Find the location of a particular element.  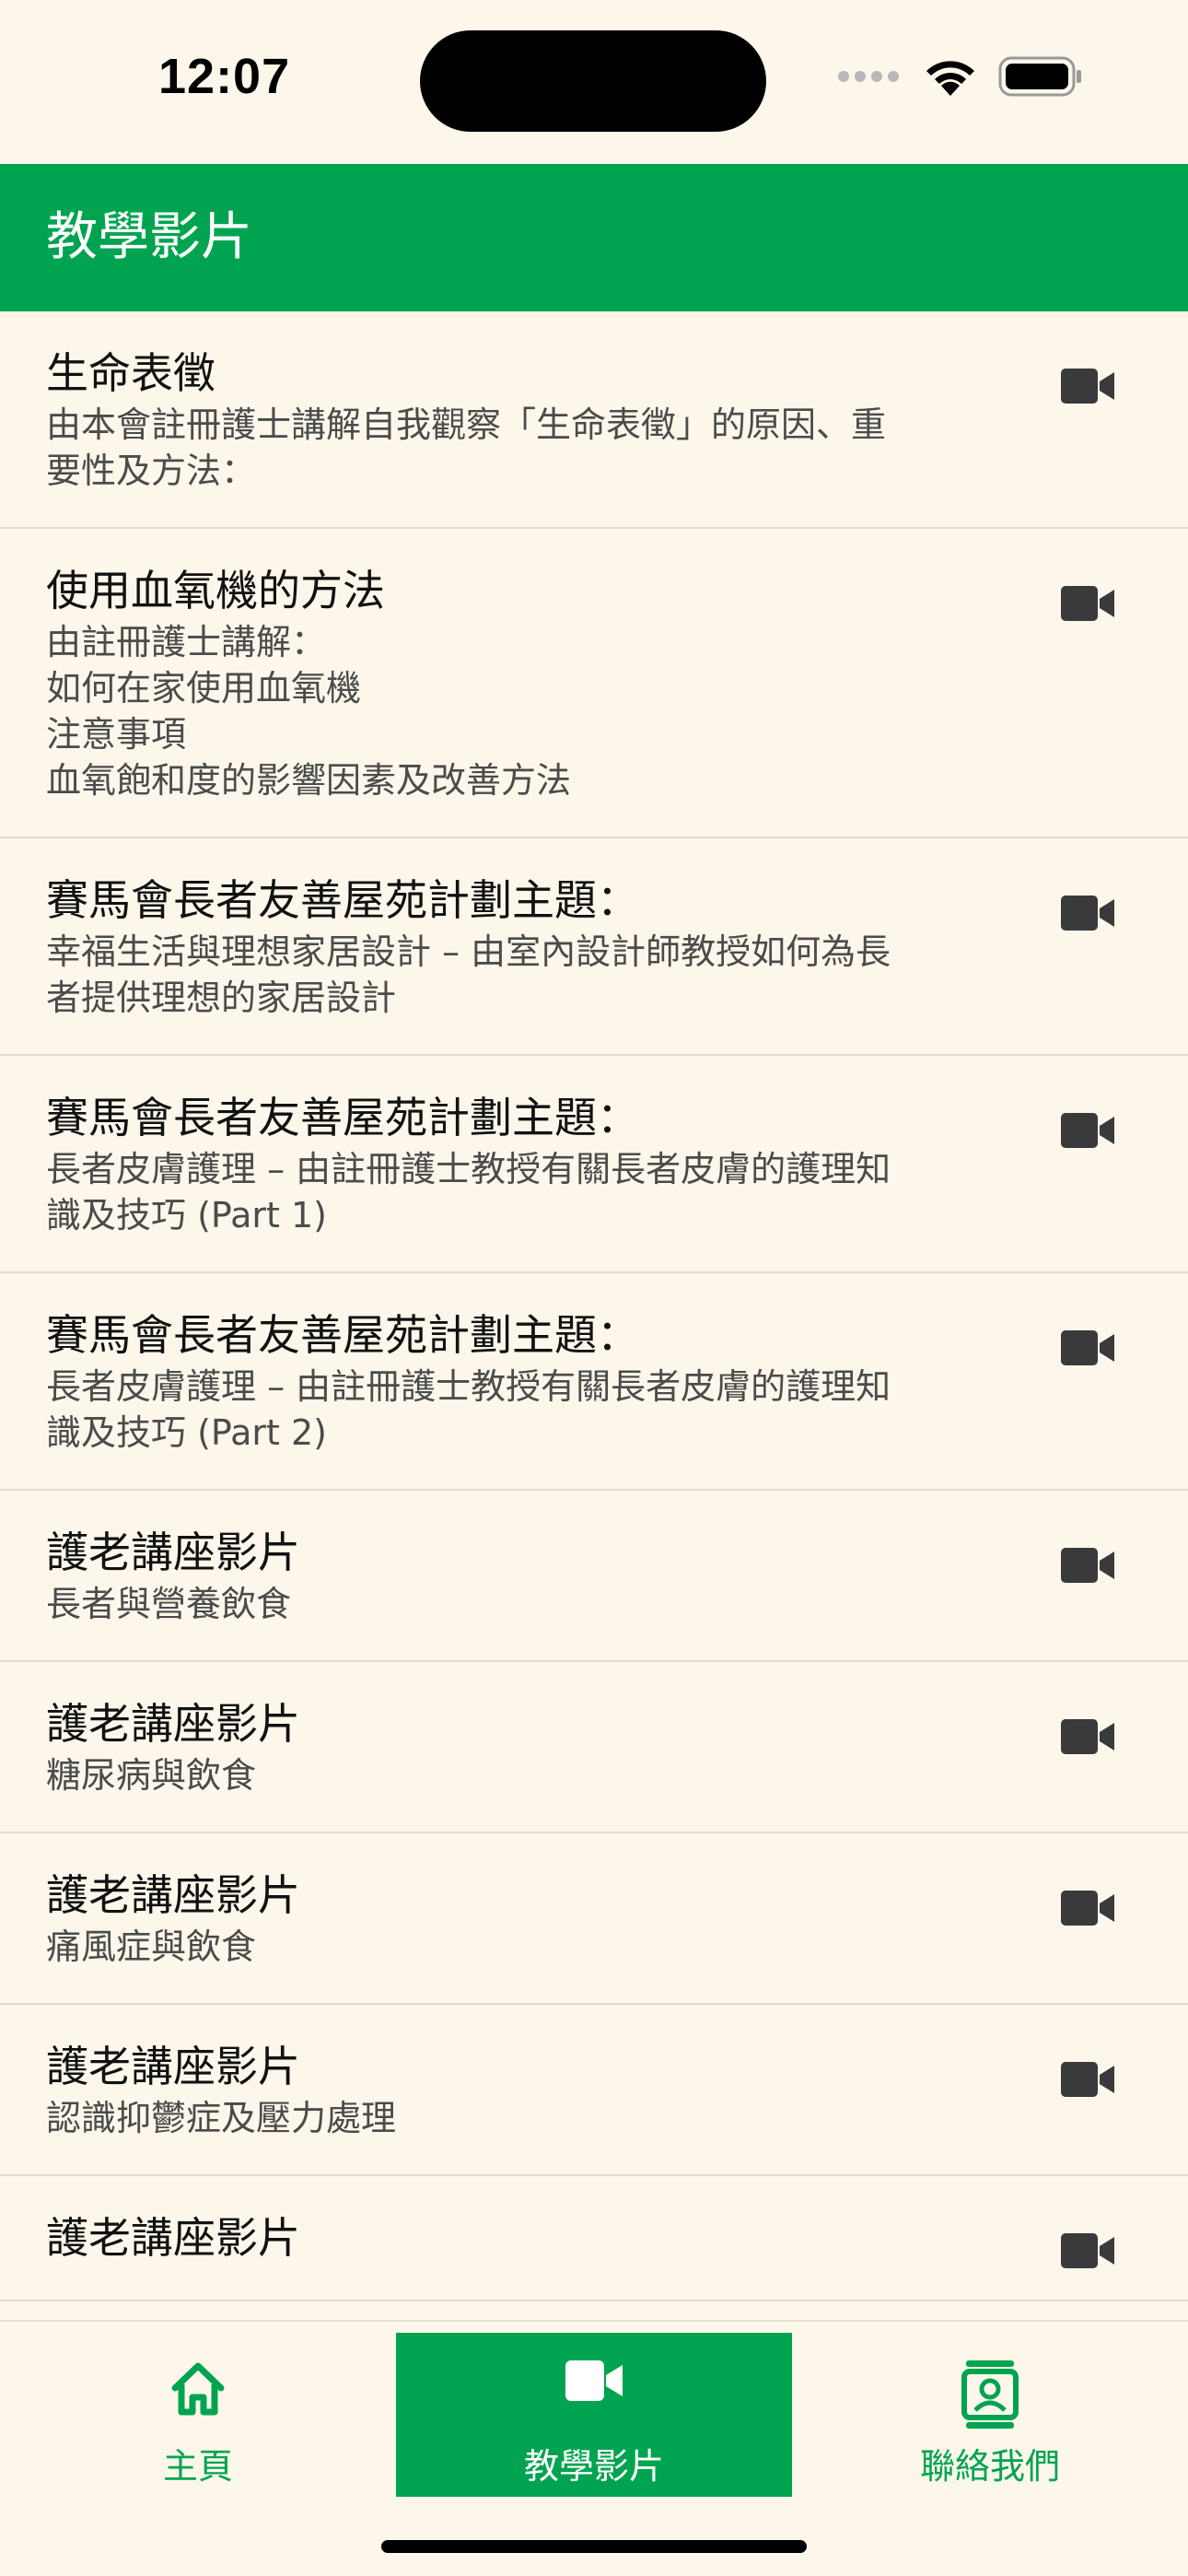

video-description: 糖尿病與飲食 is located at coordinates (151, 1776).